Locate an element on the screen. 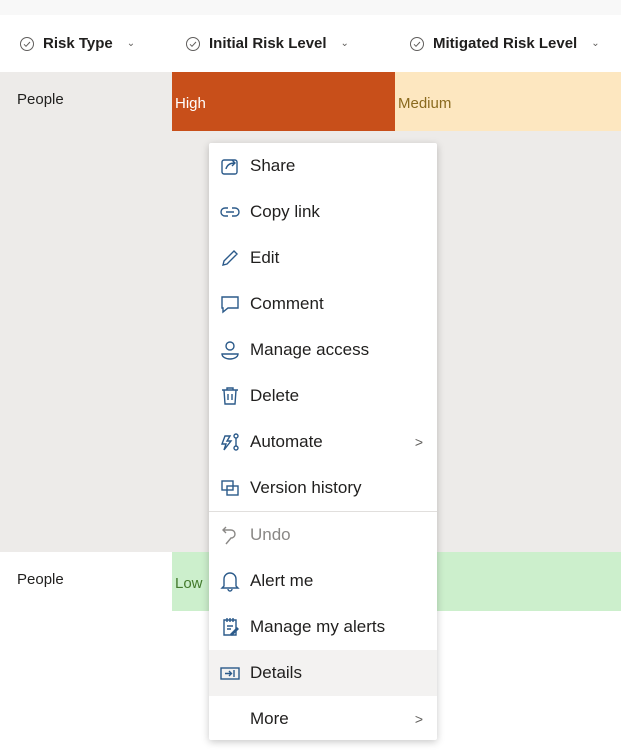 The image size is (621, 750). history-icon is located at coordinates (230, 488).